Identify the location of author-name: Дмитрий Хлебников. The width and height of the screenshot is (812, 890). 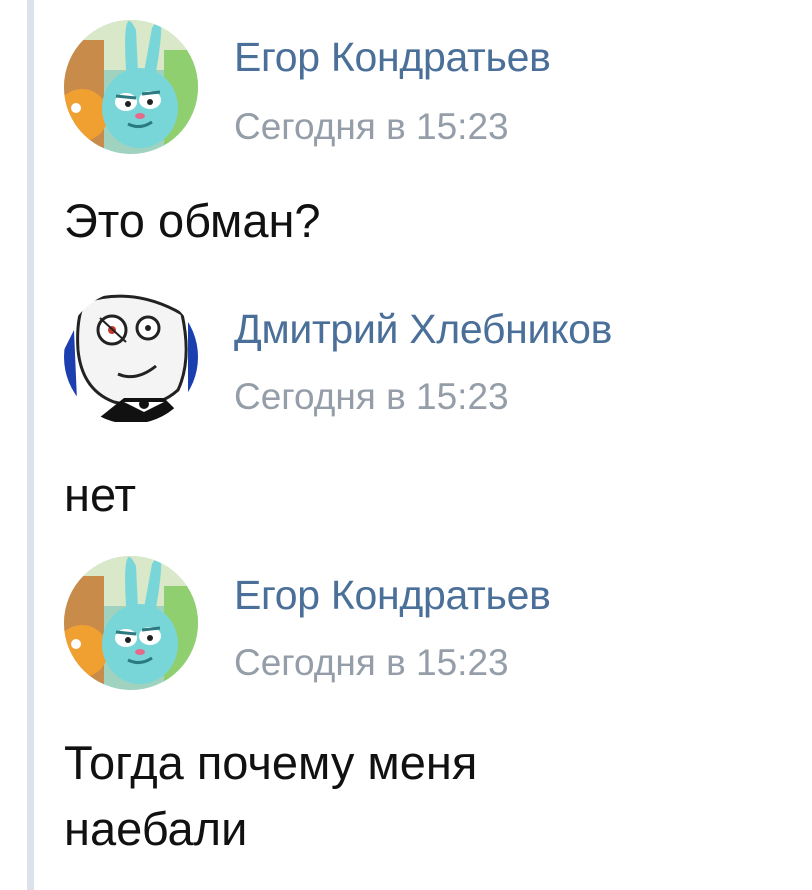
(423, 329).